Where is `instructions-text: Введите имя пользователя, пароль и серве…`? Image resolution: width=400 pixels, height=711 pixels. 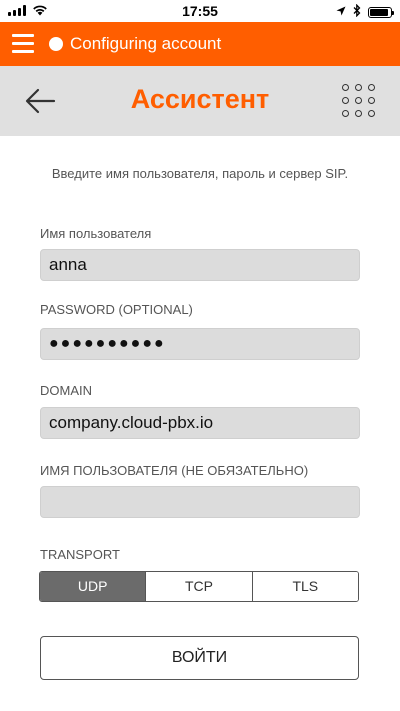 instructions-text: Введите имя пользователя, пароль и серве… is located at coordinates (200, 173).